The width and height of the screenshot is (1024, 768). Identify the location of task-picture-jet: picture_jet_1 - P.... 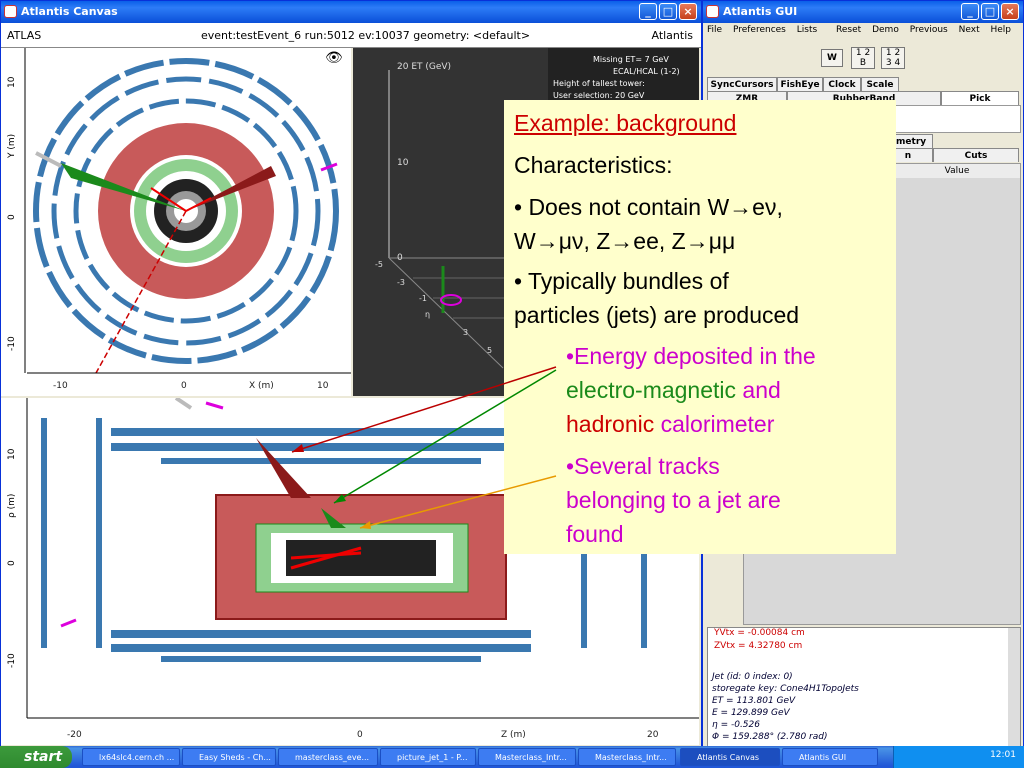
(428, 757).